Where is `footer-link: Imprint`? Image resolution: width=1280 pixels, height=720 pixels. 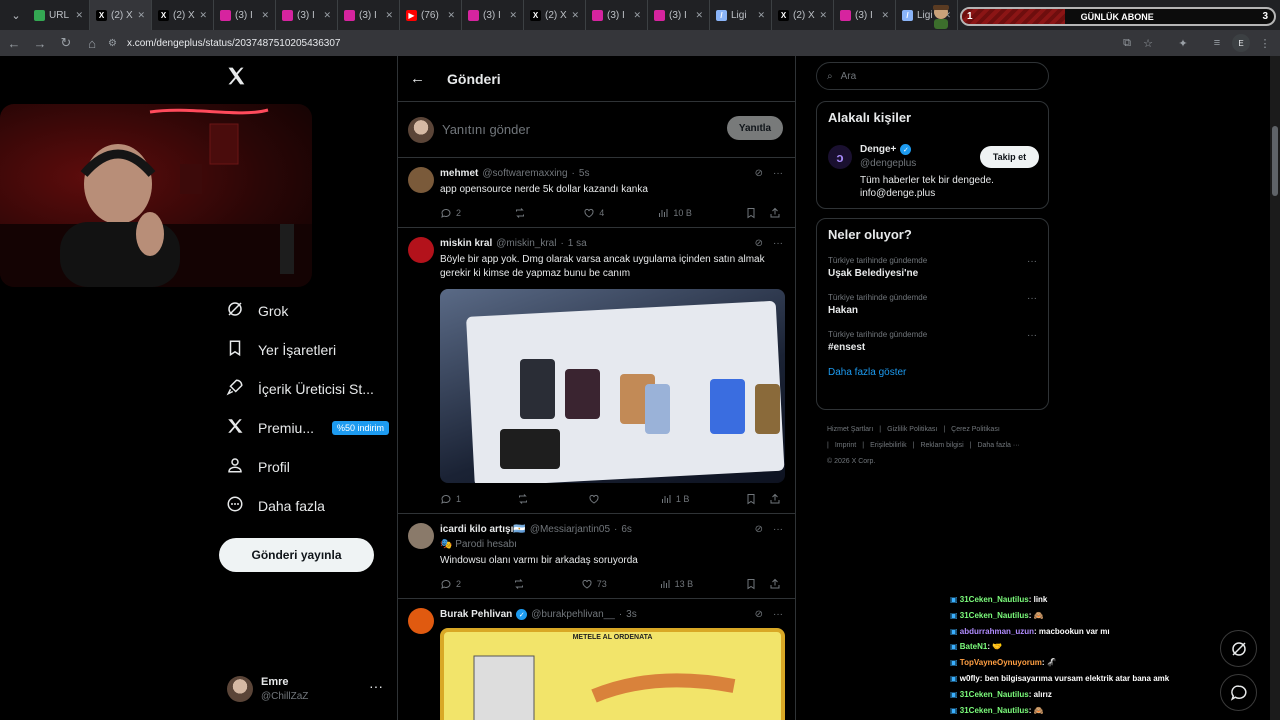 footer-link: Imprint is located at coordinates (845, 445).